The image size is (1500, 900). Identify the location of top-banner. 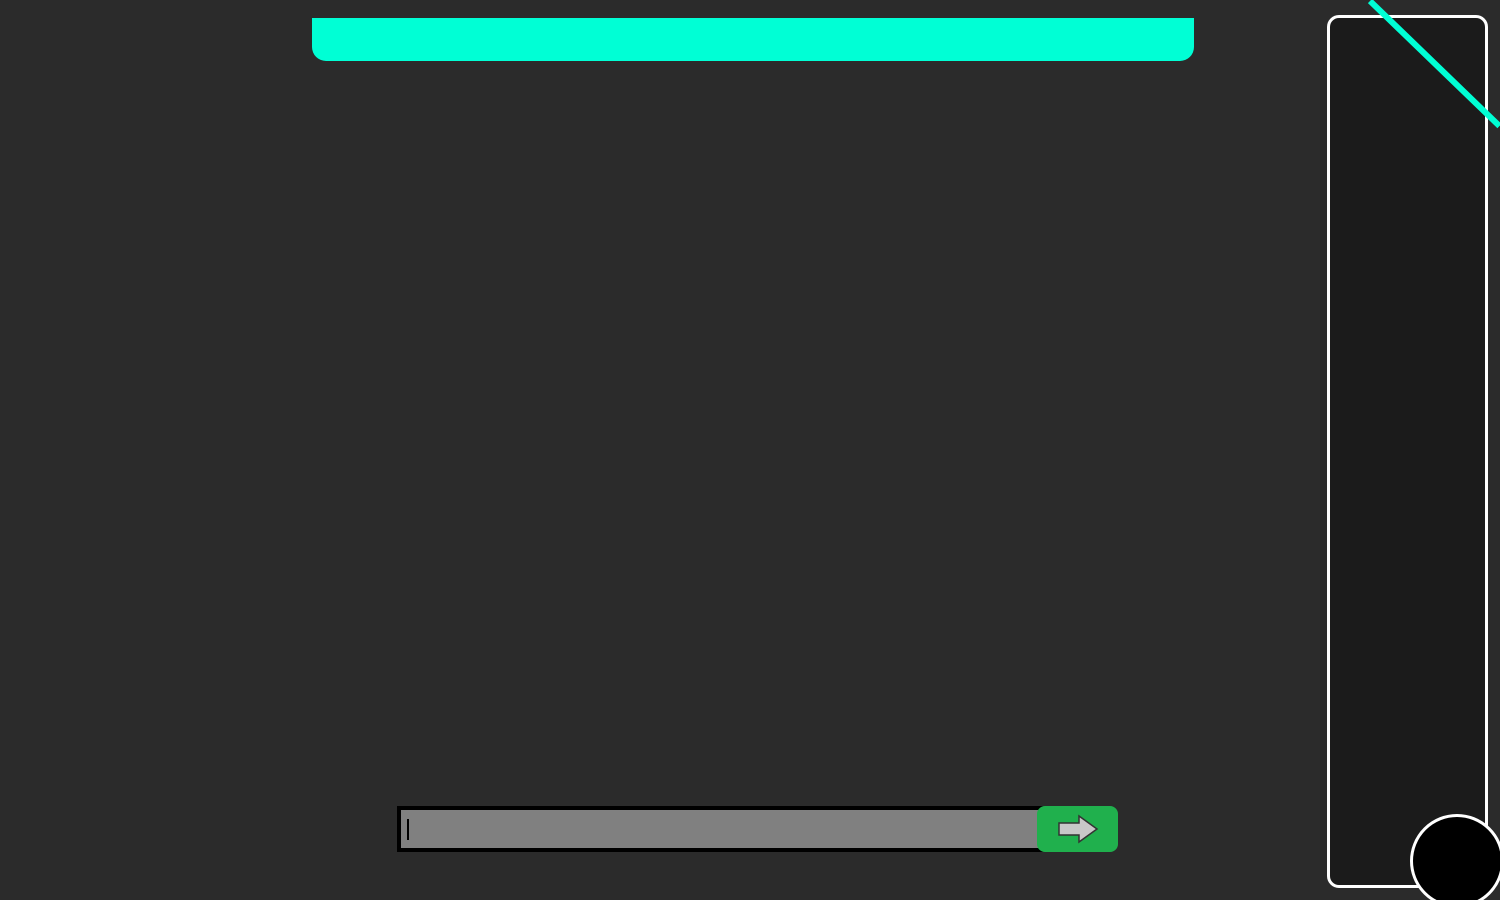
(753, 39).